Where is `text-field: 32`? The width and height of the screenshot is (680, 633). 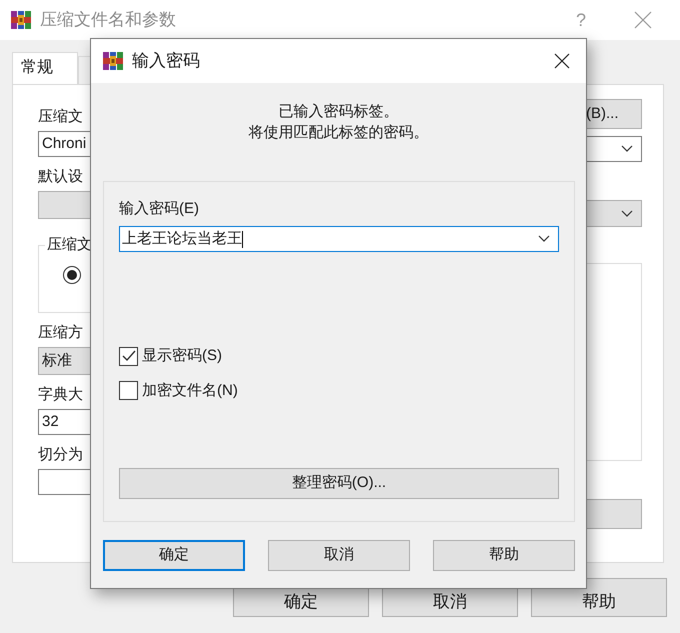 text-field: 32 is located at coordinates (64, 422).